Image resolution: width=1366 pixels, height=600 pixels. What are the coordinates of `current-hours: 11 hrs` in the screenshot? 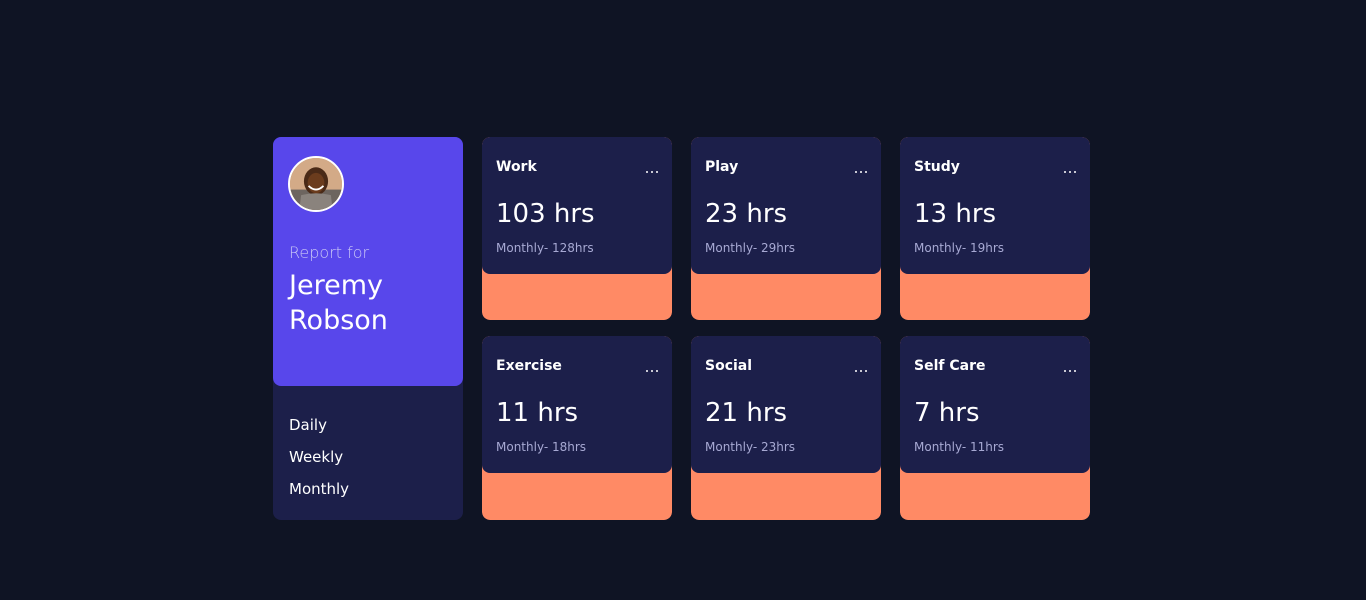 It's located at (537, 413).